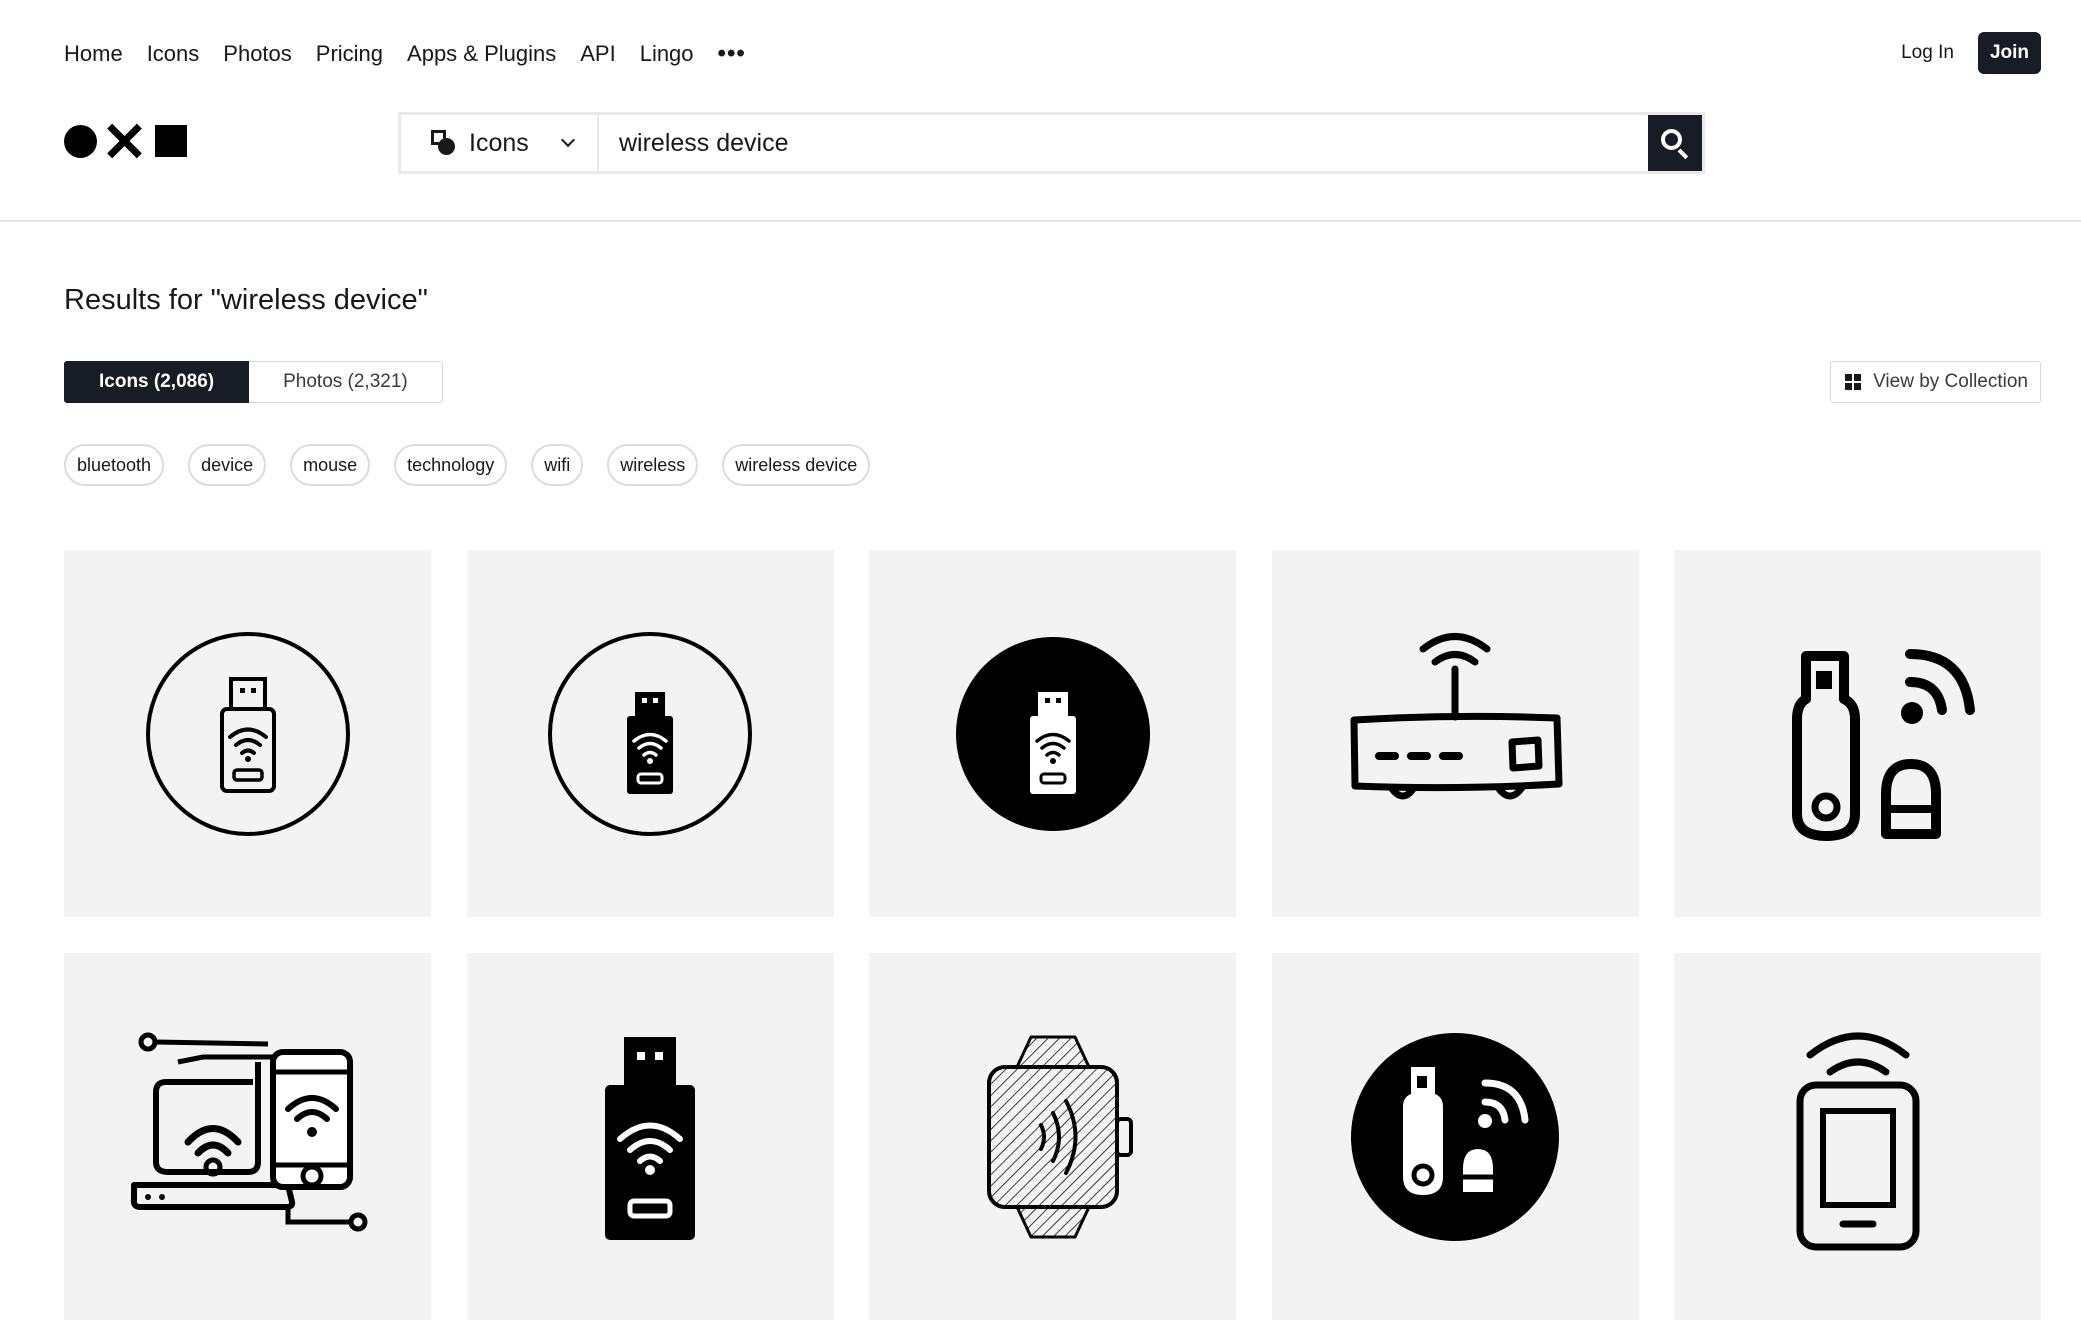  What do you see at coordinates (93, 54) in the screenshot?
I see `nav-home-link: Home` at bounding box center [93, 54].